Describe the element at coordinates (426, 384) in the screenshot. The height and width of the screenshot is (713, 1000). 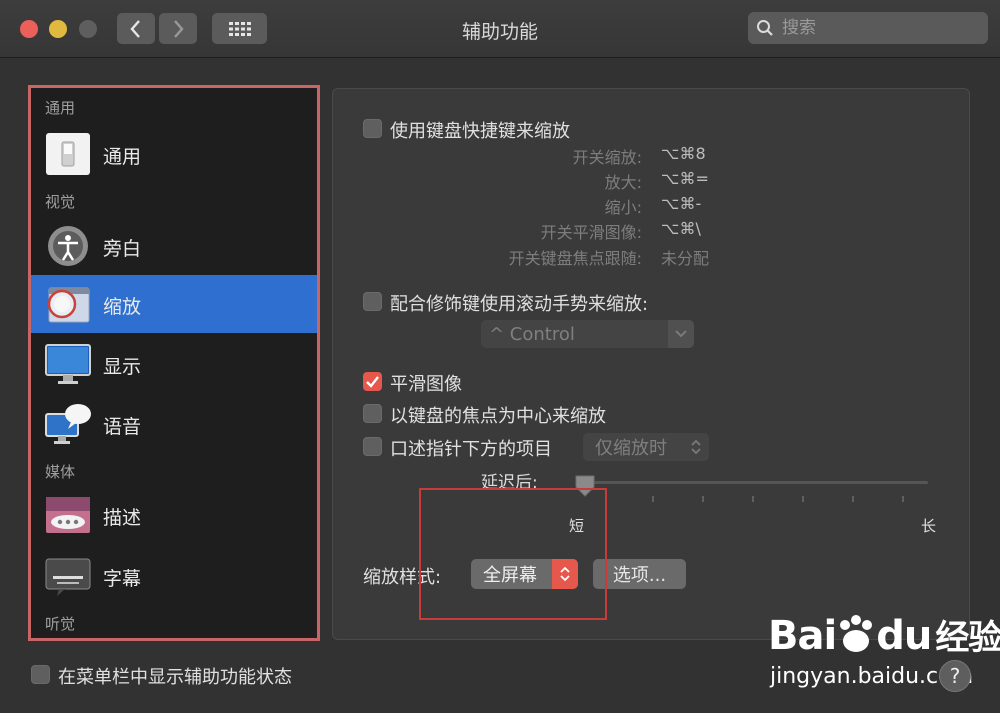
I see `smooth-images-label: 平滑图像` at that location.